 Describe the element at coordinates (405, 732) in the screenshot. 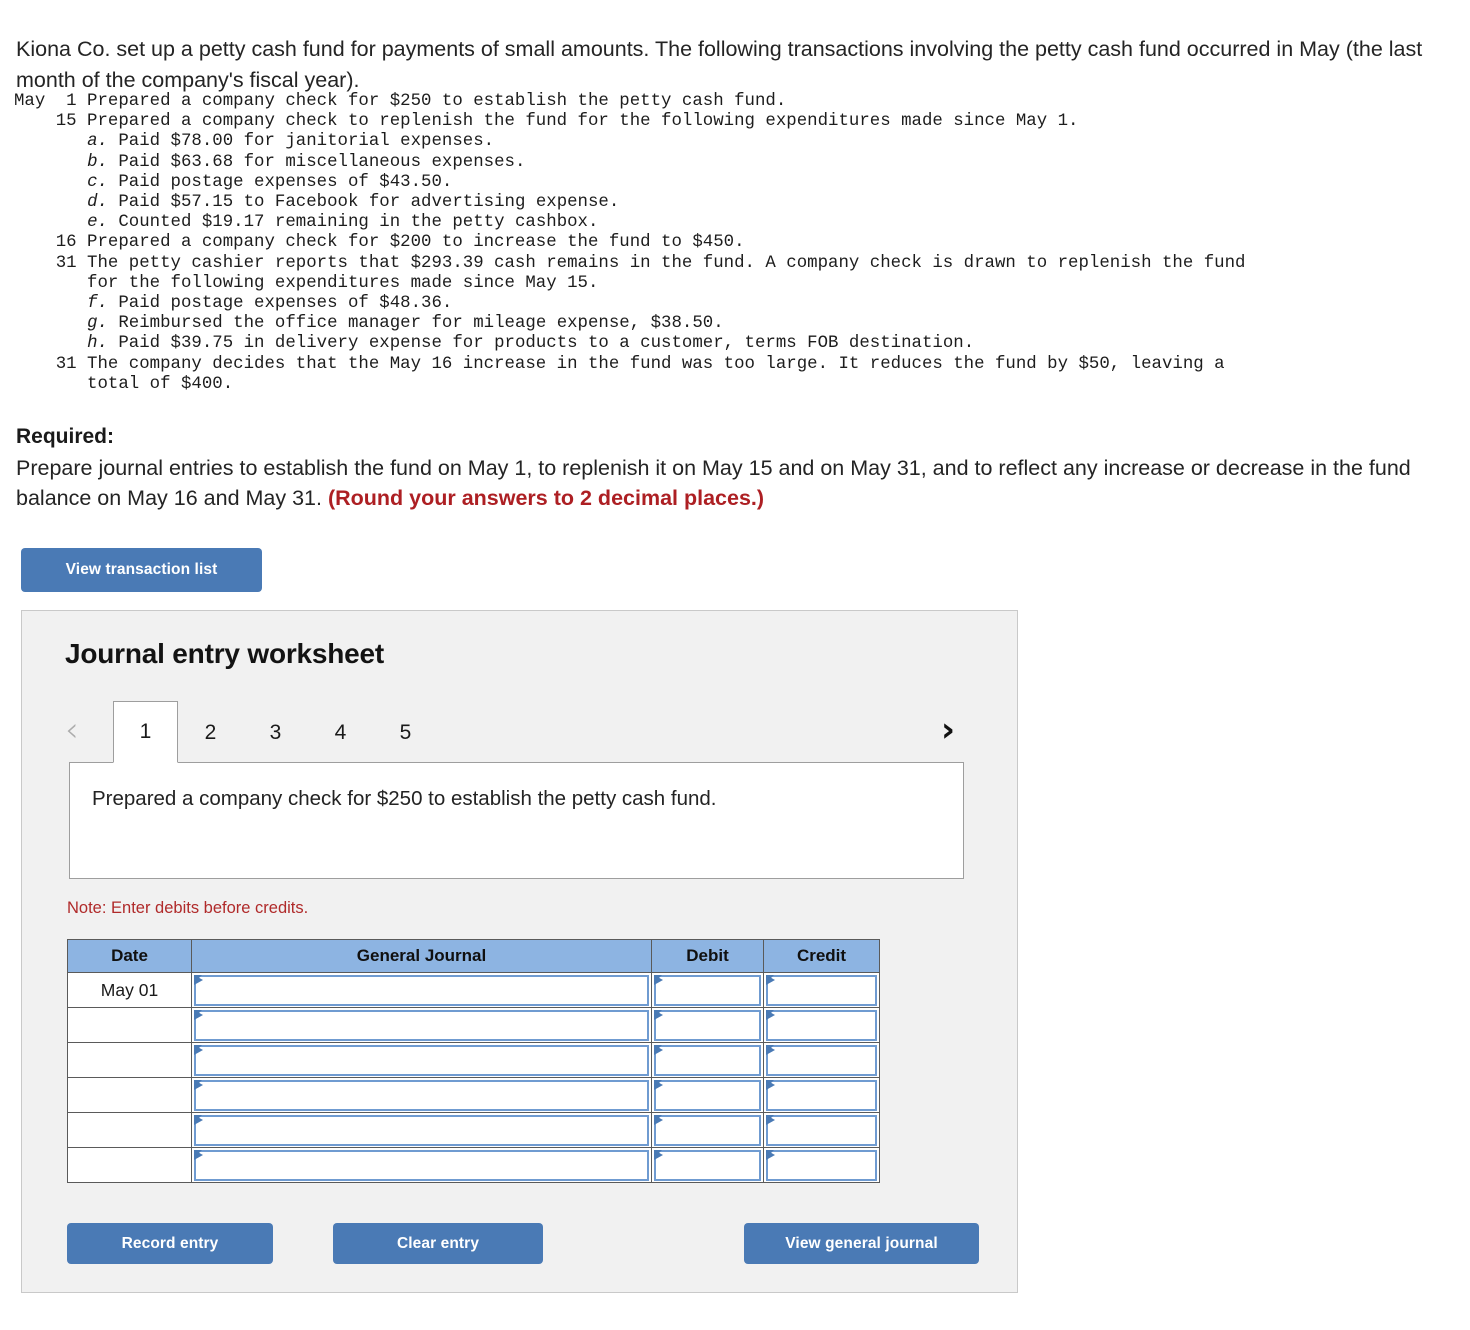

I see `worksheet-tab-5: 5` at that location.